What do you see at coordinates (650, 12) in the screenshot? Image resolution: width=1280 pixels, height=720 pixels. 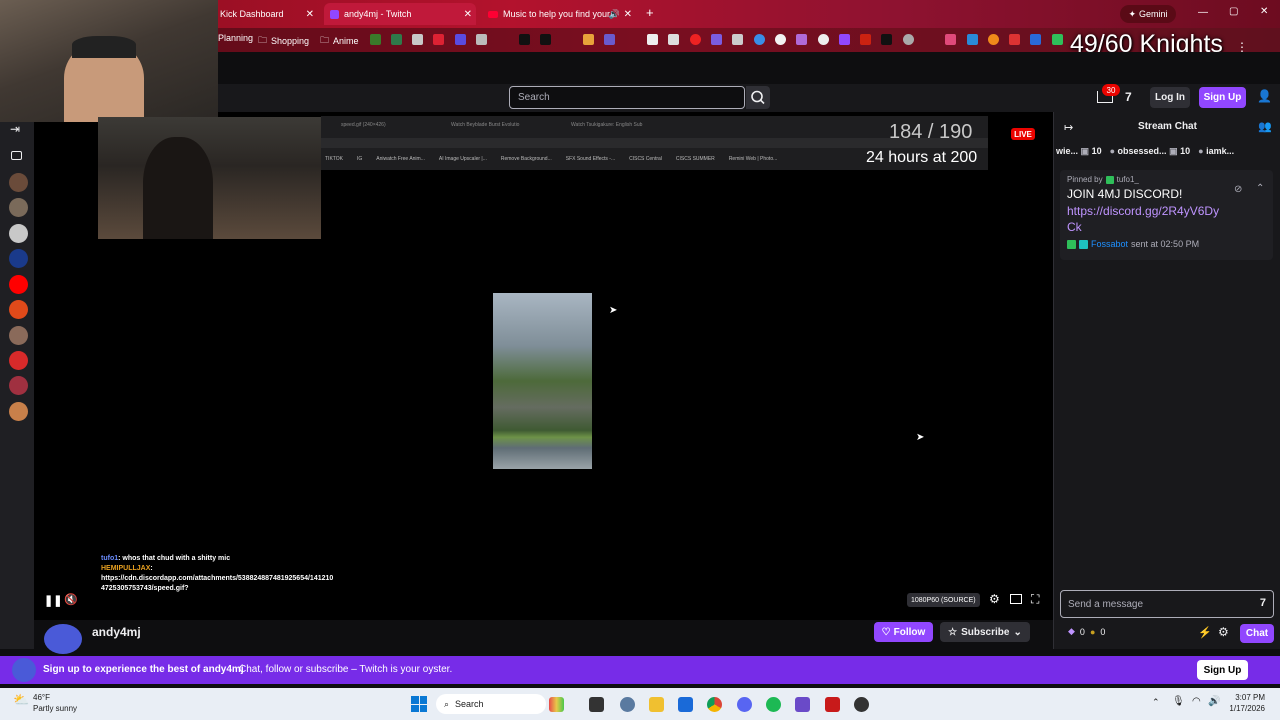 I see `new-tab-button: +` at bounding box center [650, 12].